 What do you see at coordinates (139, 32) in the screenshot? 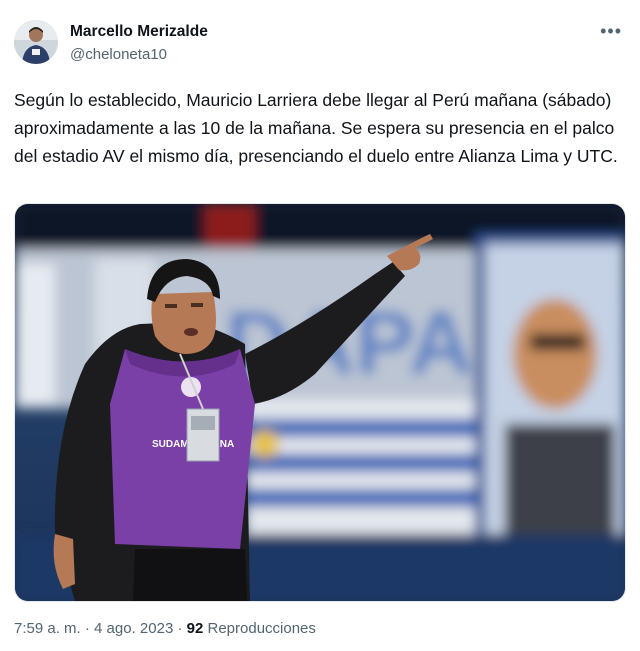
I see `author-display-name: Marcello Merizalde` at bounding box center [139, 32].